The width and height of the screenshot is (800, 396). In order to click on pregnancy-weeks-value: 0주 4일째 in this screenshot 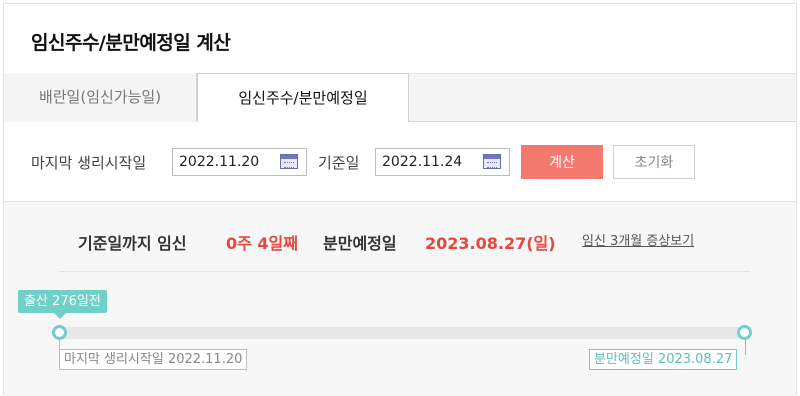, I will do `click(262, 243)`.